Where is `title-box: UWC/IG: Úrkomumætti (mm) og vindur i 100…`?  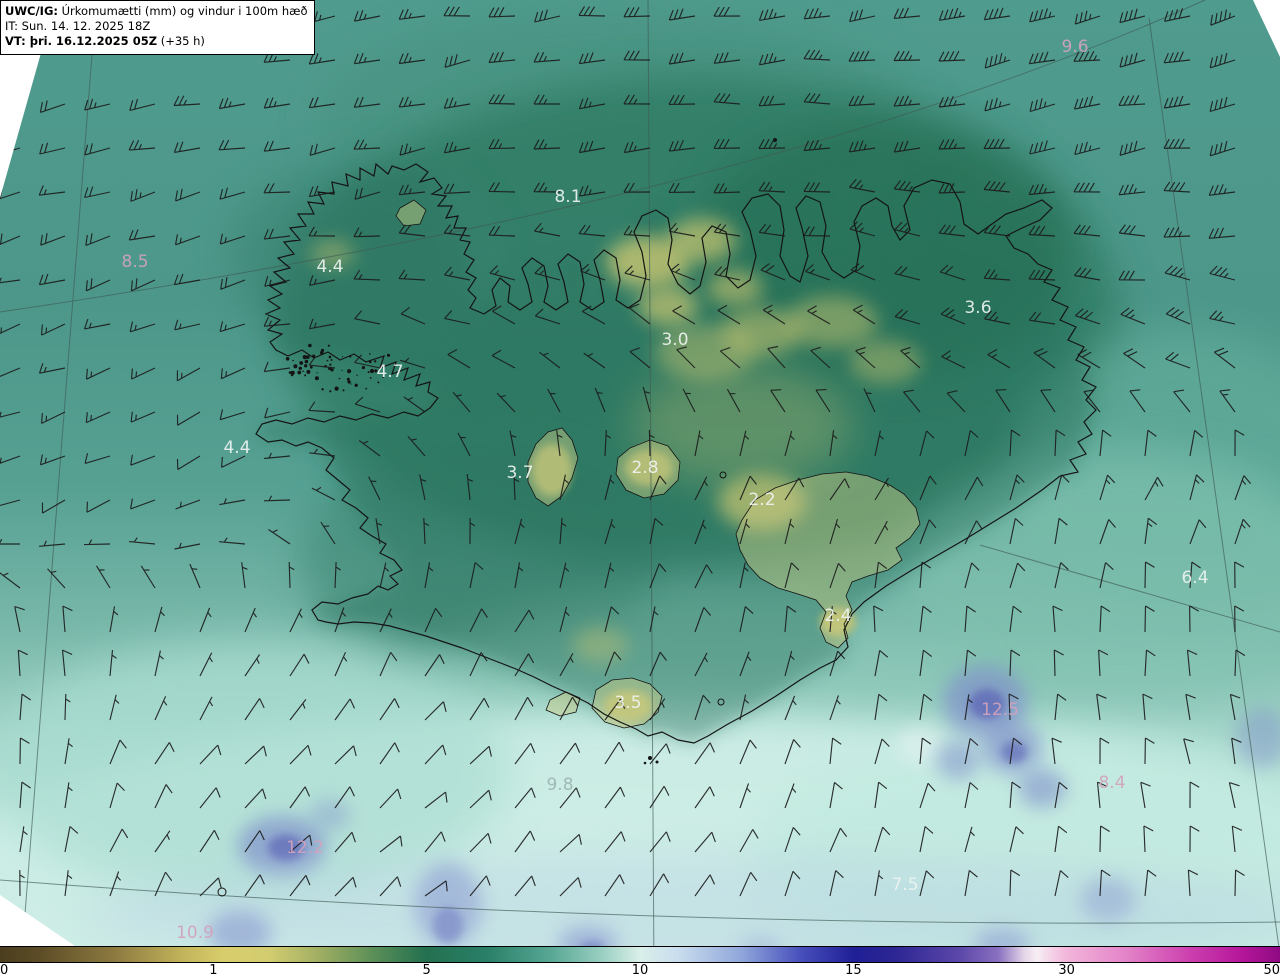
title-box: UWC/IG: Úrkomumætti (mm) og vindur i 100… is located at coordinates (157, 27).